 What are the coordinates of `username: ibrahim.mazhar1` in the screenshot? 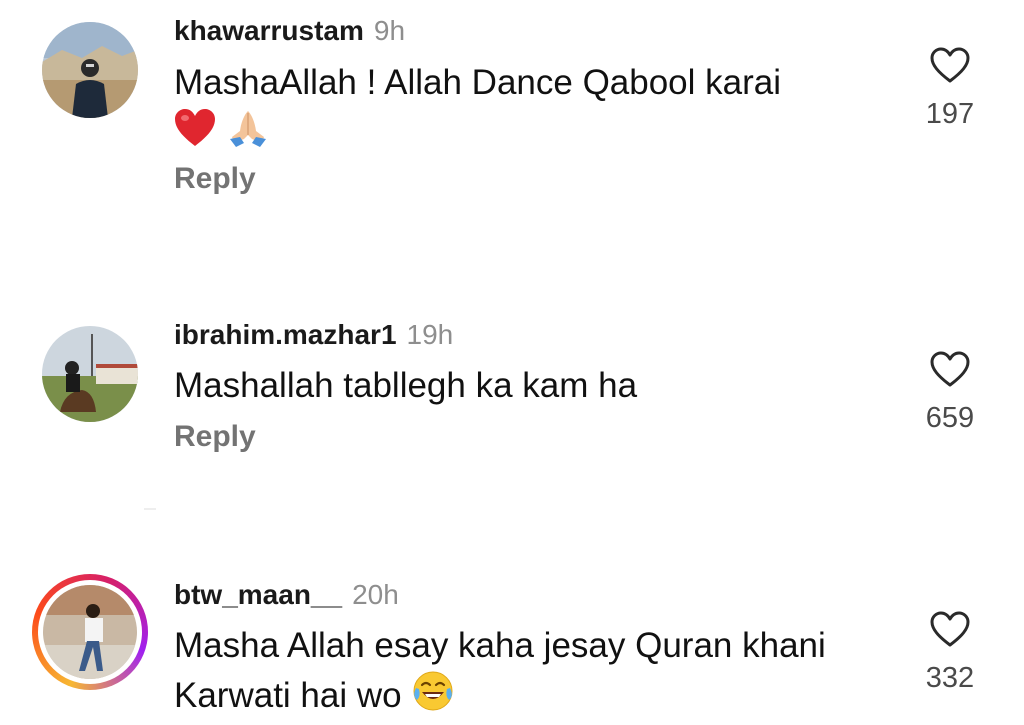 It's located at (285, 334).